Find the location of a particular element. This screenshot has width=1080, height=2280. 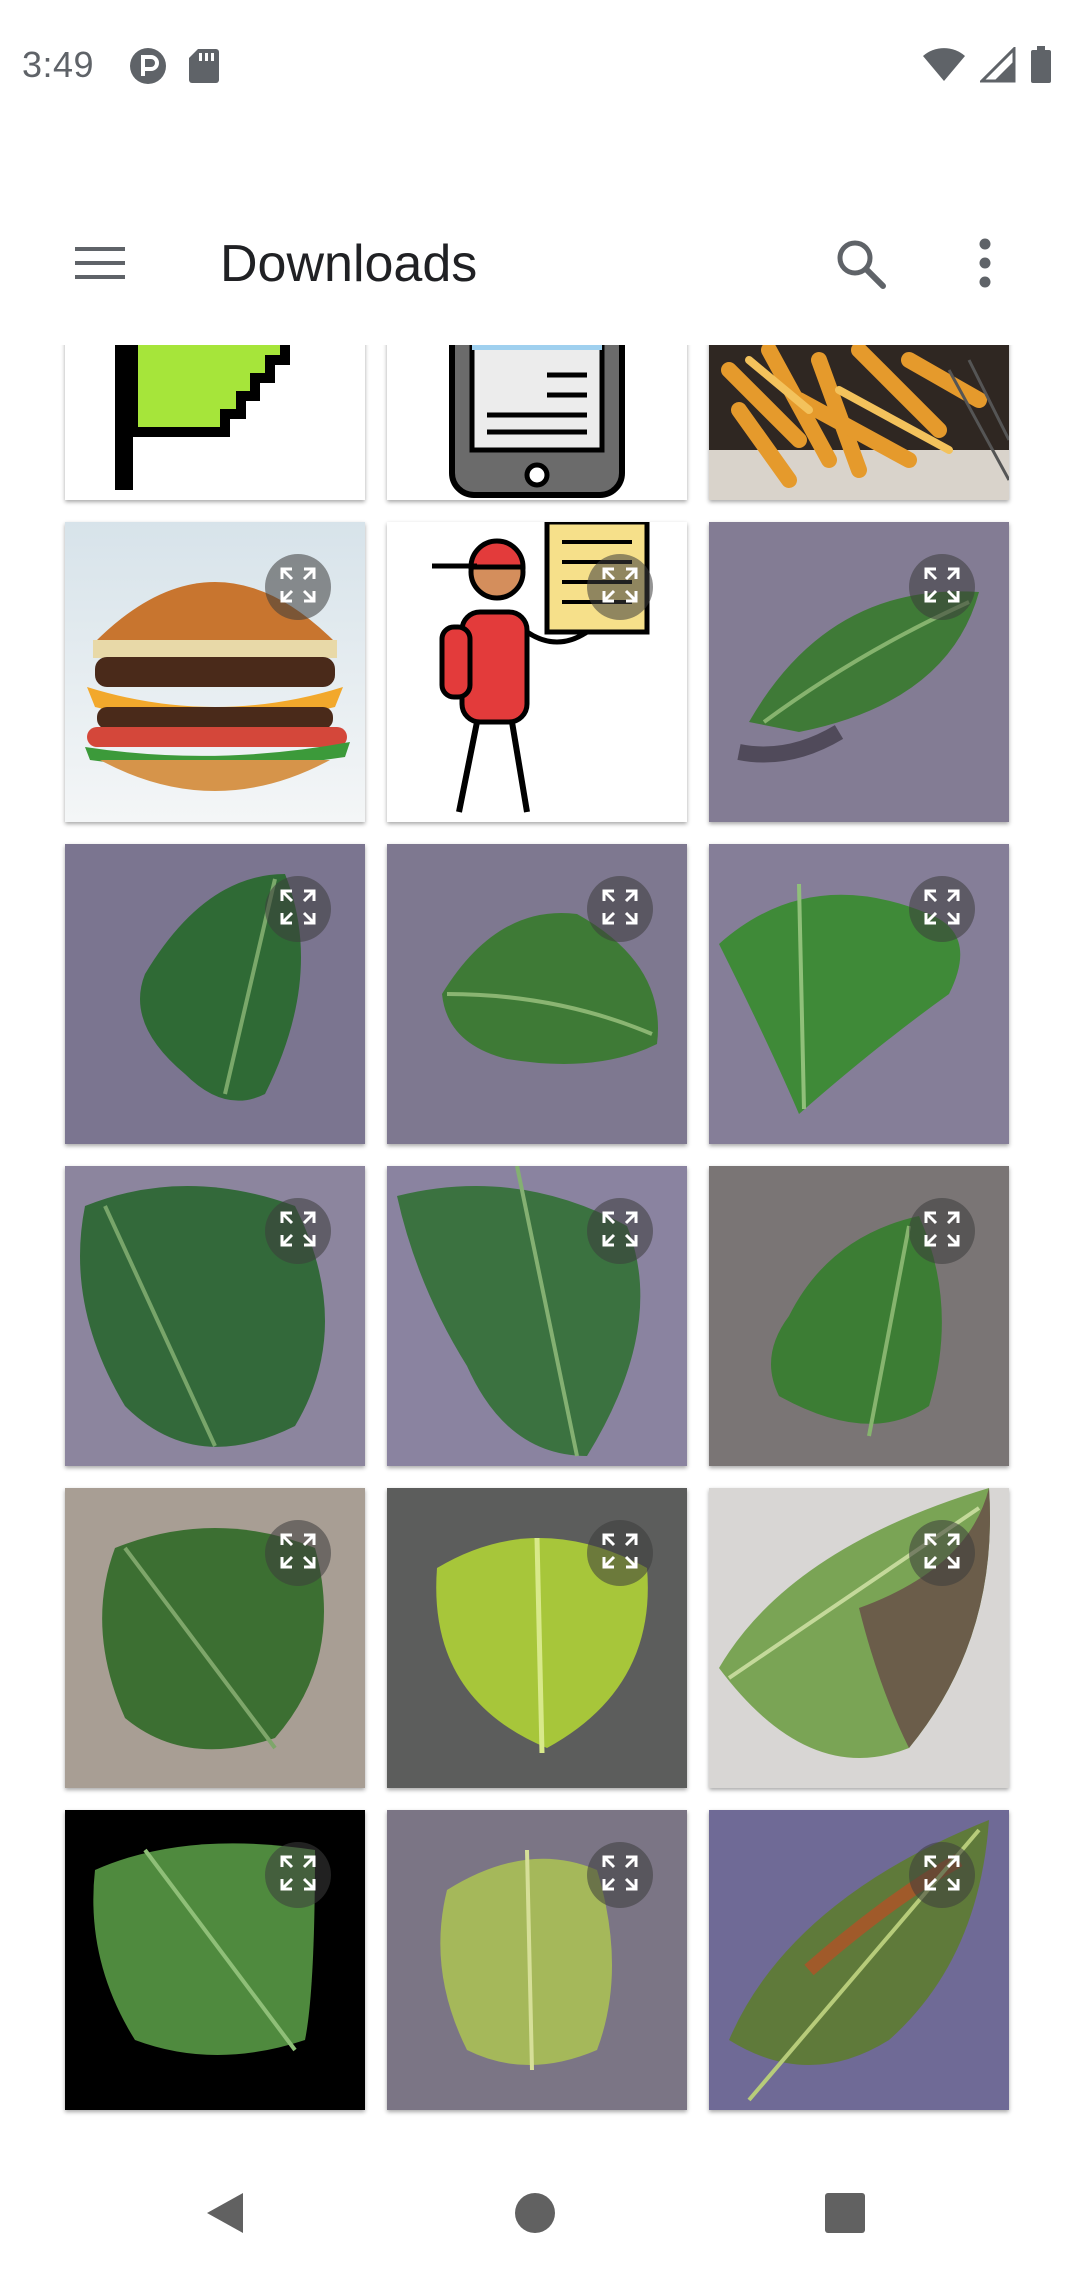

status-left-icons is located at coordinates (174, 68).